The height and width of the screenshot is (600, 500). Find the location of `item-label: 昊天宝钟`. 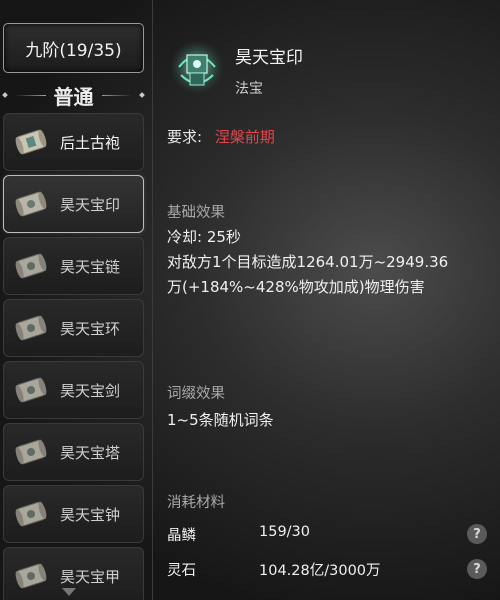

item-label: 昊天宝钟 is located at coordinates (90, 514).